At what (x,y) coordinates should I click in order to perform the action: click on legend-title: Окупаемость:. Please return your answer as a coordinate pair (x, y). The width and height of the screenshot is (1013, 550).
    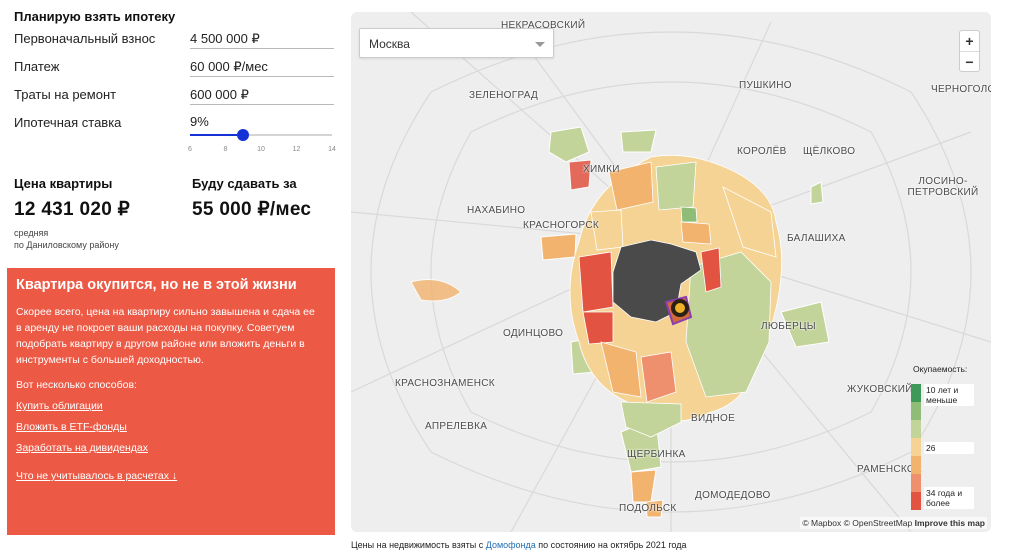
    Looking at the image, I should click on (940, 369).